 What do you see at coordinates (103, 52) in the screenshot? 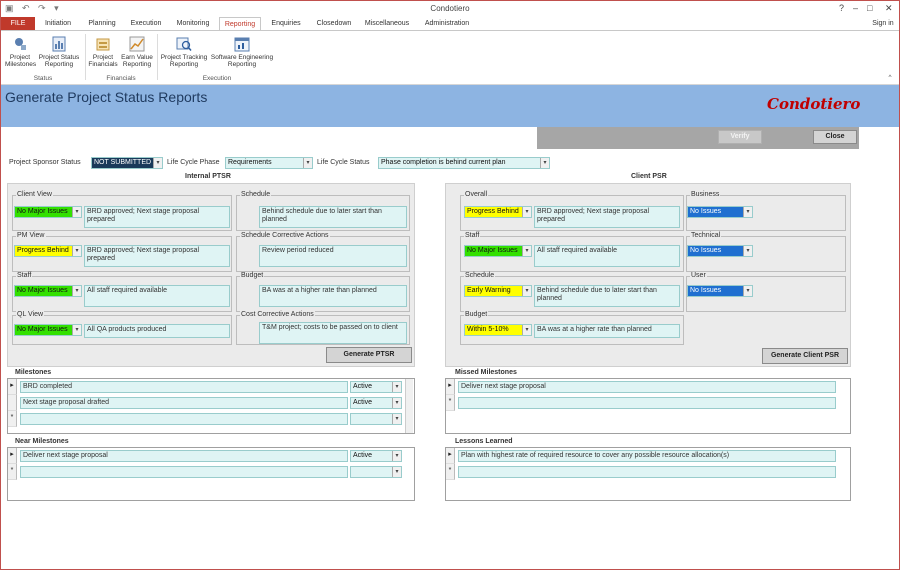
I see `project-financials-button: Project Financials` at bounding box center [103, 52].